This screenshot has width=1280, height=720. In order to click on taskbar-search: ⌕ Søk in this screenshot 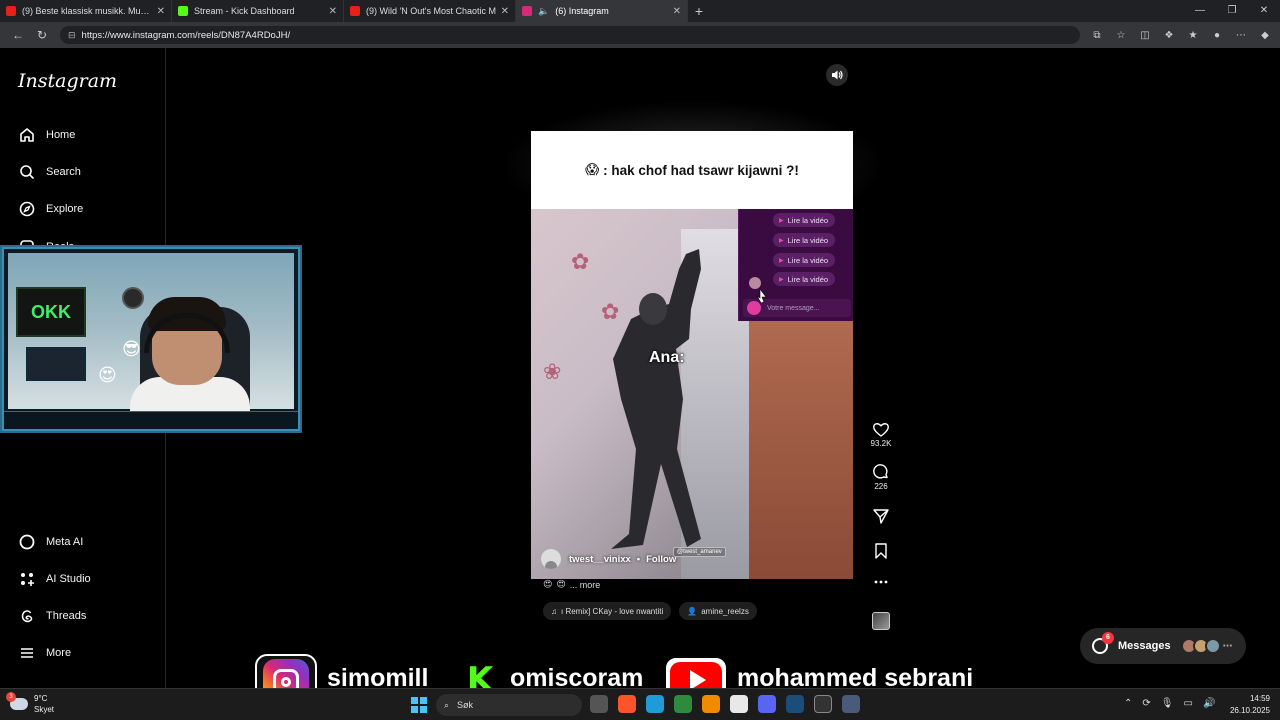, I will do `click(509, 705)`.